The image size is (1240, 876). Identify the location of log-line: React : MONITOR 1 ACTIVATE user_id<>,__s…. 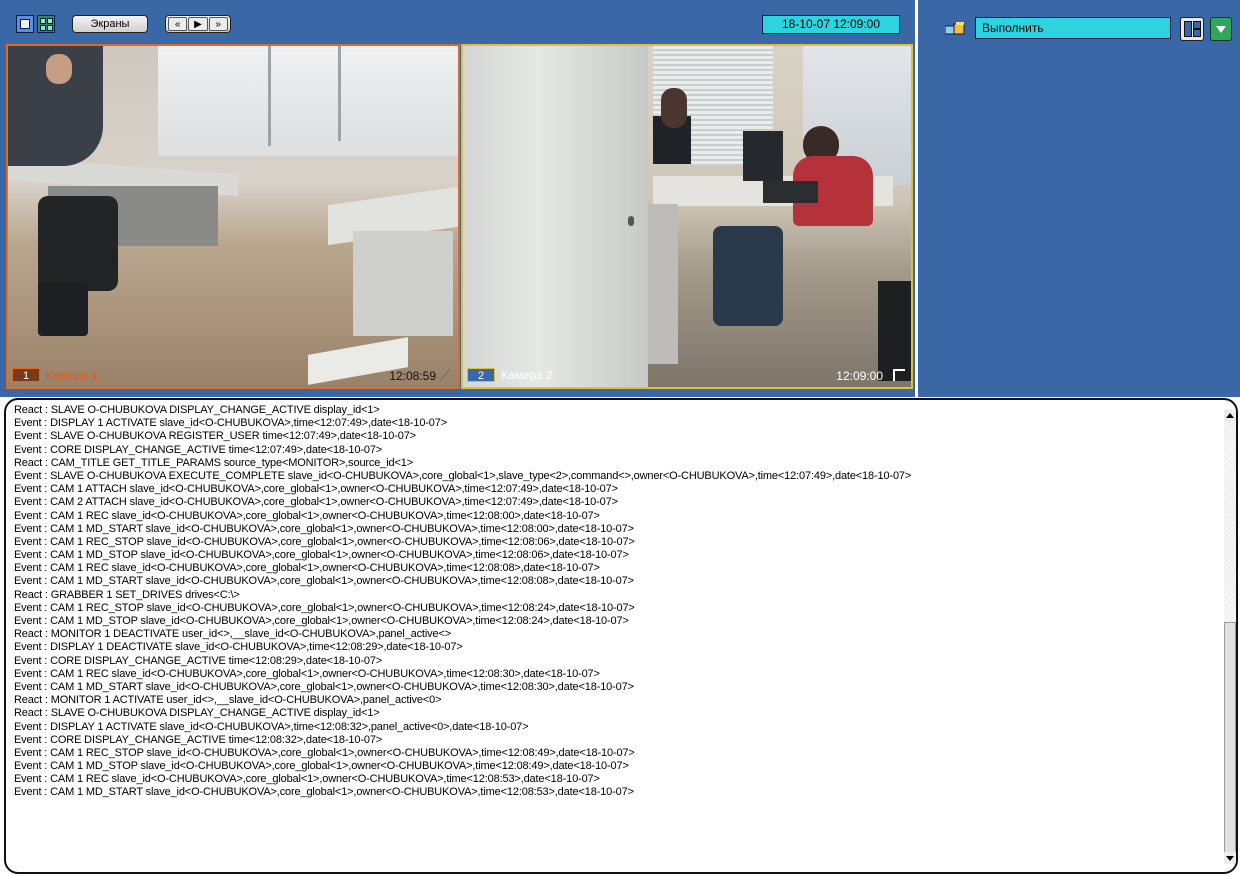
(618, 700).